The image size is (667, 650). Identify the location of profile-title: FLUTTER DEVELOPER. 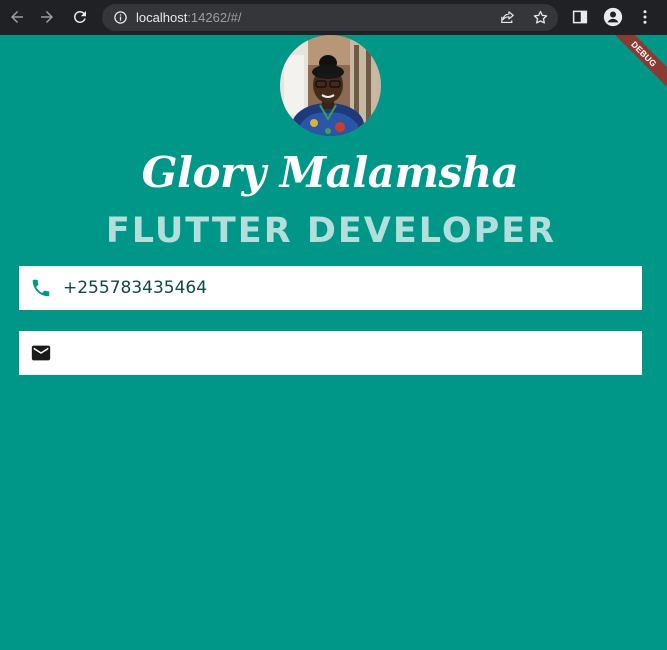
(331, 231).